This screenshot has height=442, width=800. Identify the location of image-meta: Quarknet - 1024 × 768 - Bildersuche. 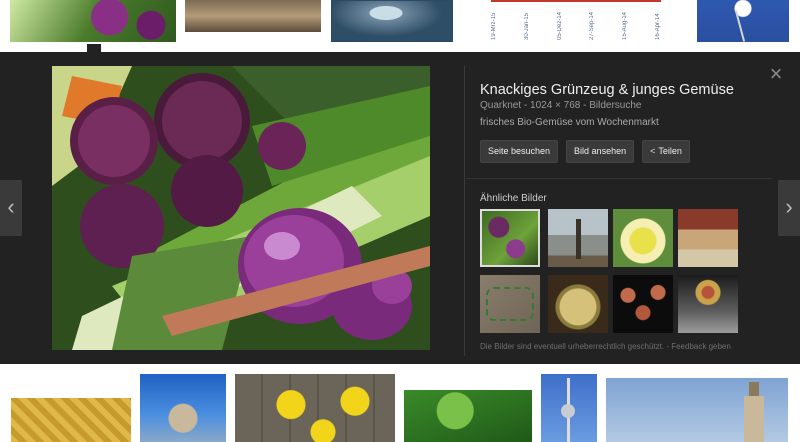
(561, 105).